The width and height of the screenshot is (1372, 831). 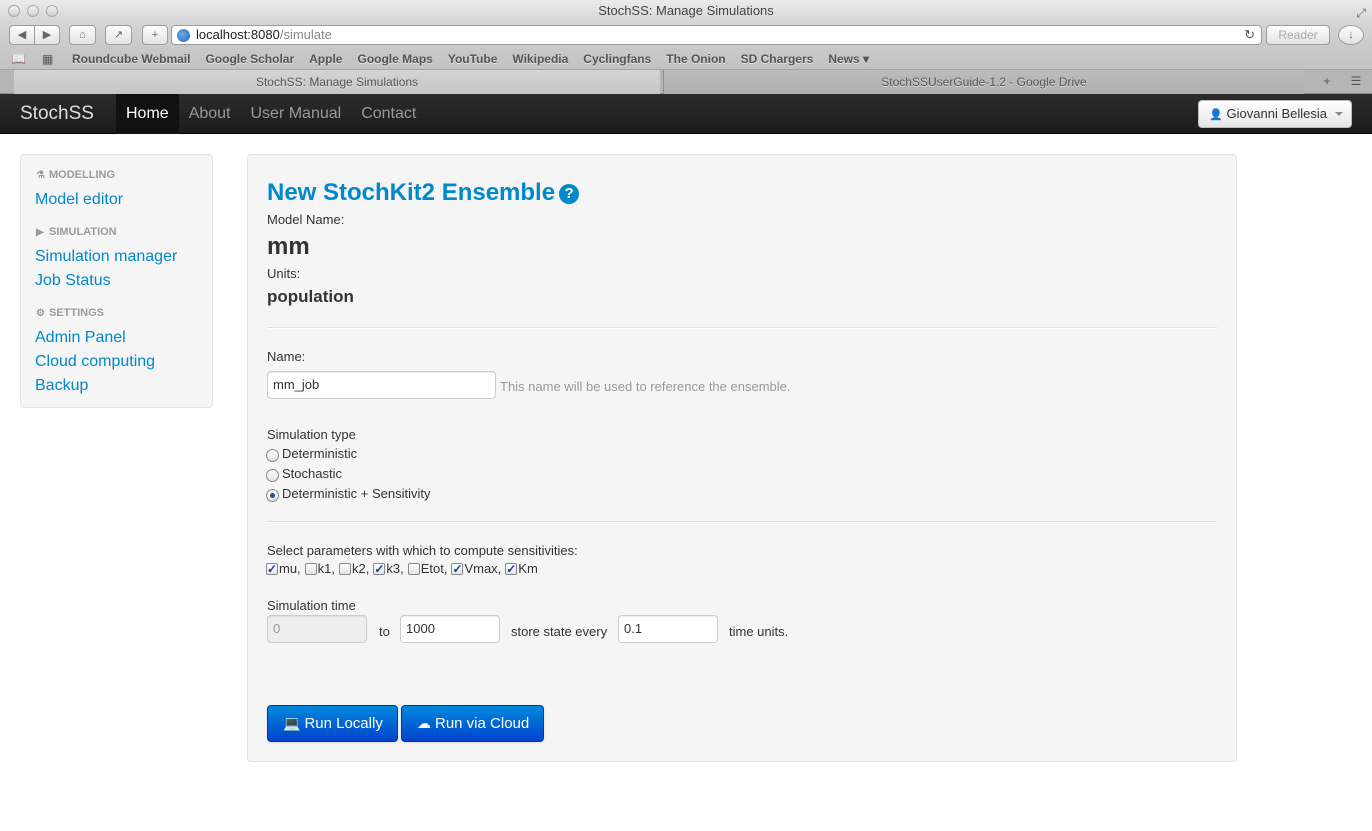 I want to click on bookmark-item: Google Scholar, so click(x=249, y=59).